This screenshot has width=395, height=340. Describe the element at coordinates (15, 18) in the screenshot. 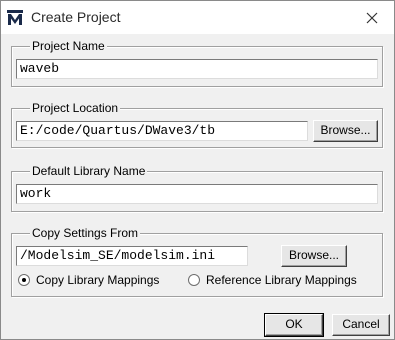

I see `modelsim-m-icon` at that location.